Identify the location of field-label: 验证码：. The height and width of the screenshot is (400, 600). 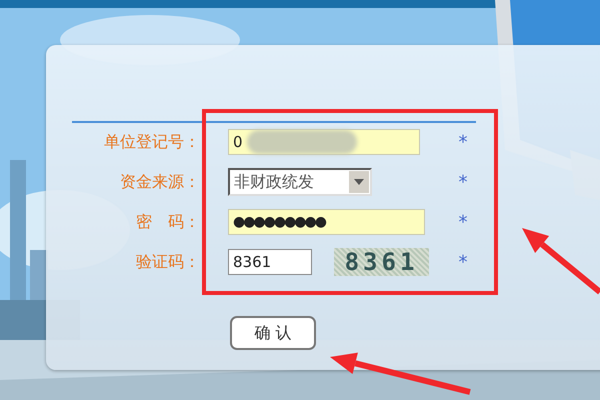
(168, 262).